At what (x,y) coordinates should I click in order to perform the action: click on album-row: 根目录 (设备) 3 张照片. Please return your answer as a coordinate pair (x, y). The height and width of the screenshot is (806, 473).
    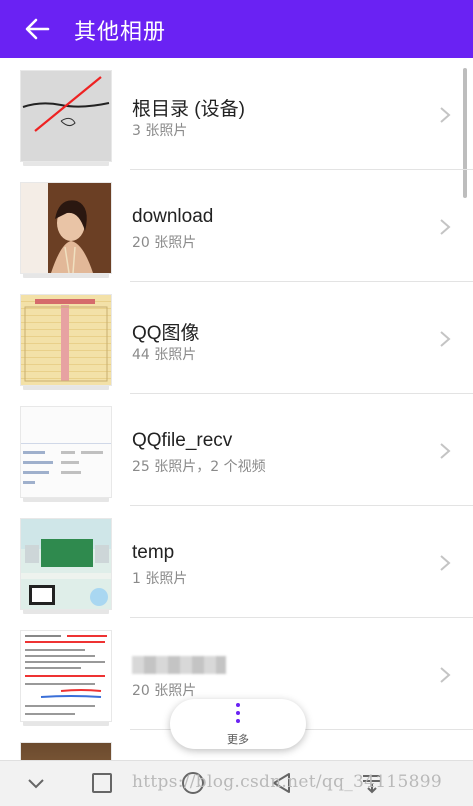
    Looking at the image, I should click on (236, 114).